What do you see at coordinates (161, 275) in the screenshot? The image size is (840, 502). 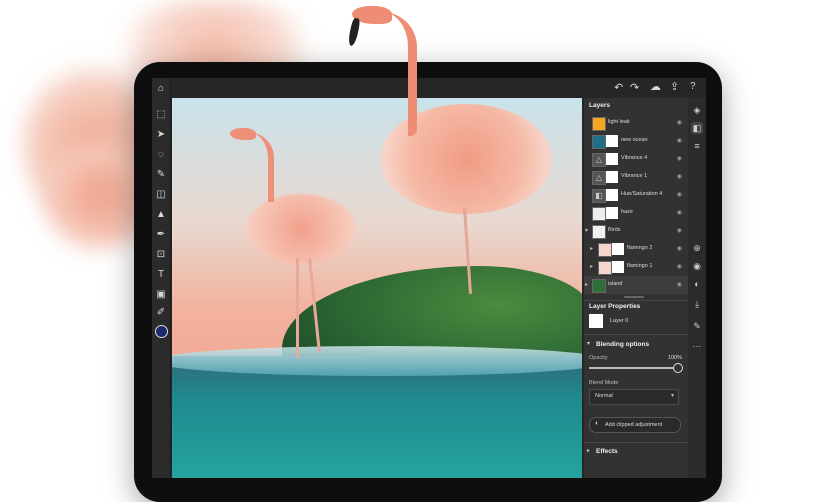 I see `type-icon: T` at bounding box center [161, 275].